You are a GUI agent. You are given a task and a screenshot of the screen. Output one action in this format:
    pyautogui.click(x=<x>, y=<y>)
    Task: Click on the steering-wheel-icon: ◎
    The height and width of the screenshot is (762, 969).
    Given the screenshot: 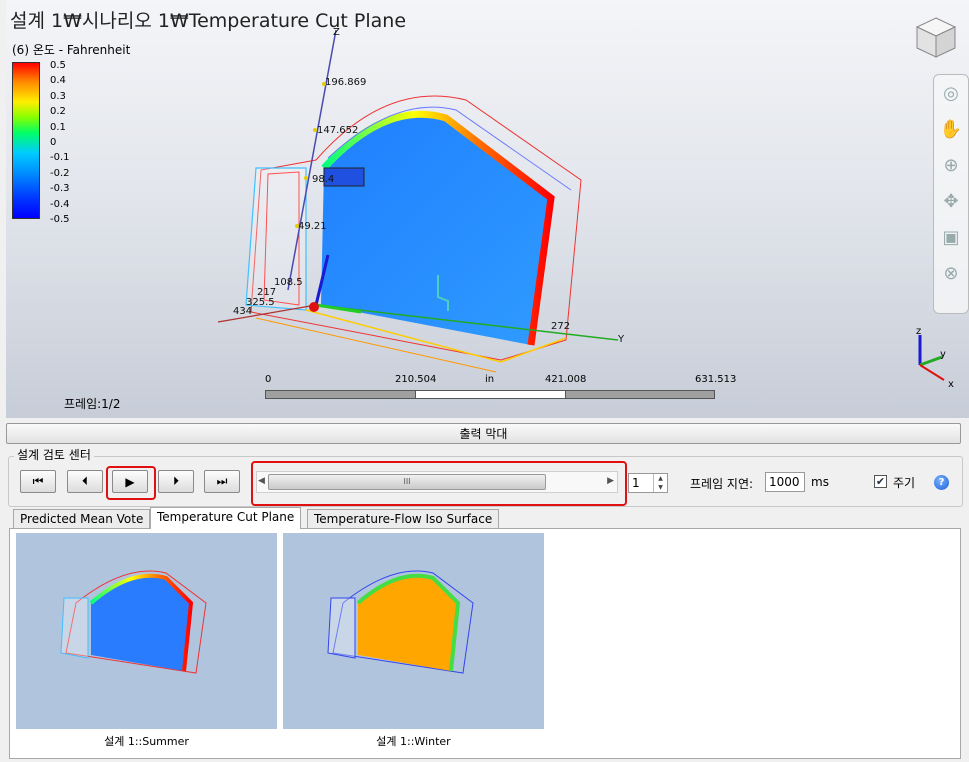 What is the action you would take?
    pyautogui.click(x=951, y=93)
    